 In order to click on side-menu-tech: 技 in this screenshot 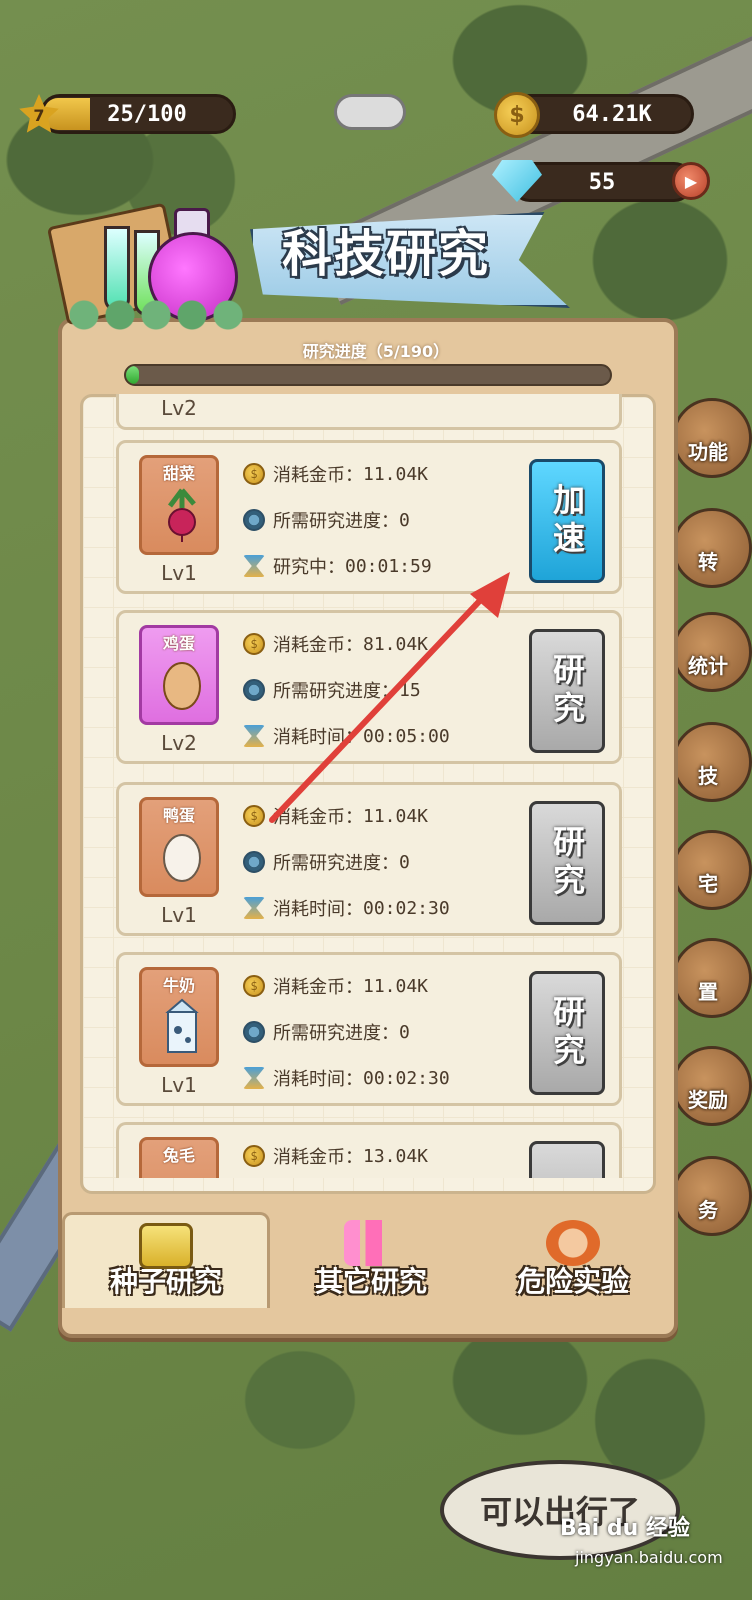, I will do `click(712, 762)`.